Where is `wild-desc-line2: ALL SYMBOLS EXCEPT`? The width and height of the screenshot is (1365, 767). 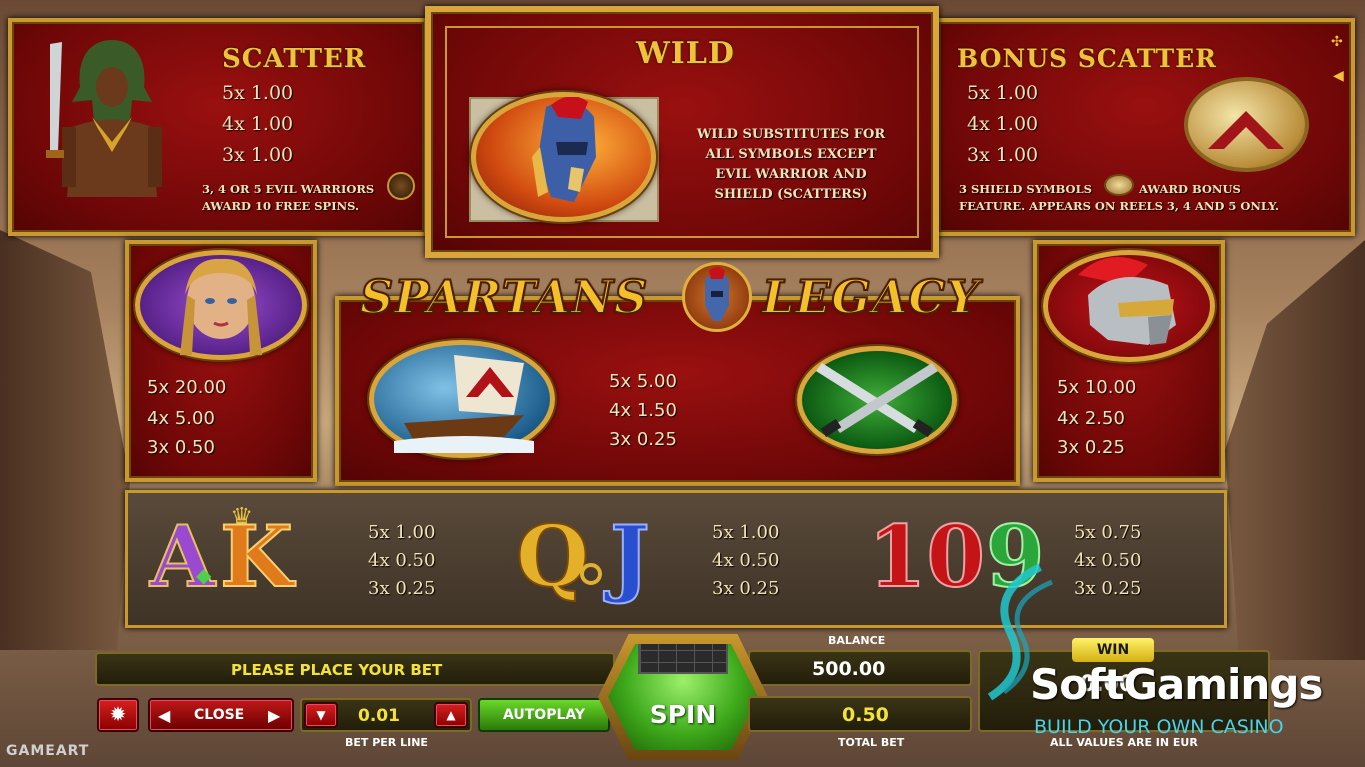 wild-desc-line2: ALL SYMBOLS EXCEPT is located at coordinates (791, 154).